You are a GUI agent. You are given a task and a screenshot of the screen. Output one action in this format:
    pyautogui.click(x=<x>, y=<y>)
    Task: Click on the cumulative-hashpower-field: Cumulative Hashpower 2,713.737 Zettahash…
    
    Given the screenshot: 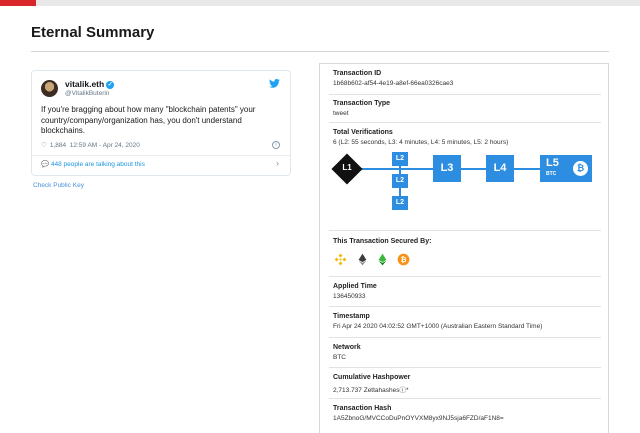 What is the action you would take?
    pyautogui.click(x=372, y=384)
    